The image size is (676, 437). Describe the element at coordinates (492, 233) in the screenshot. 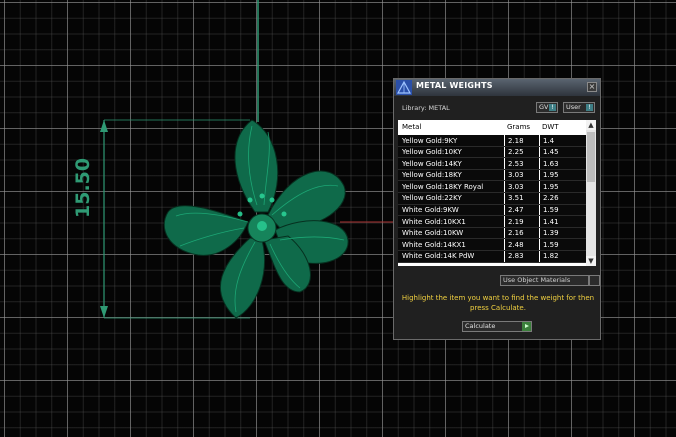

I see `table-row: White Gold:10KW 2.16 1.39` at that location.